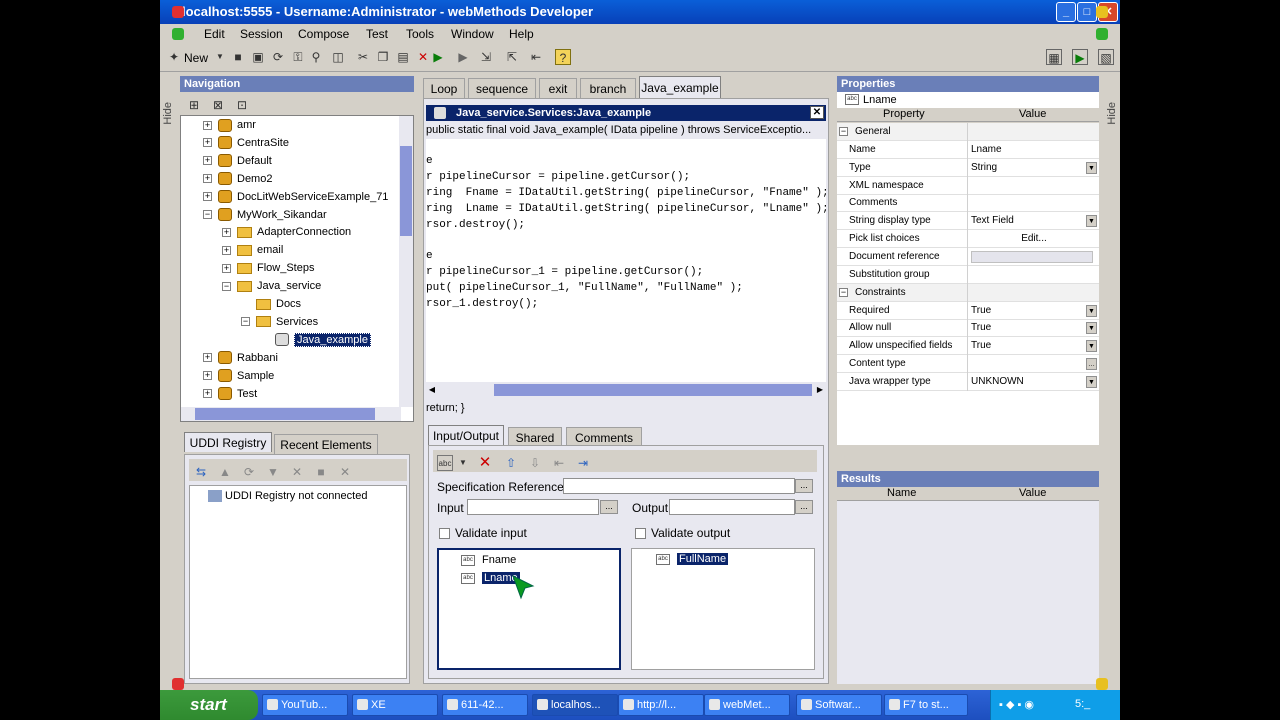  What do you see at coordinates (968, 328) in the screenshot?
I see `property-row: Allow null True ▼` at bounding box center [968, 328].